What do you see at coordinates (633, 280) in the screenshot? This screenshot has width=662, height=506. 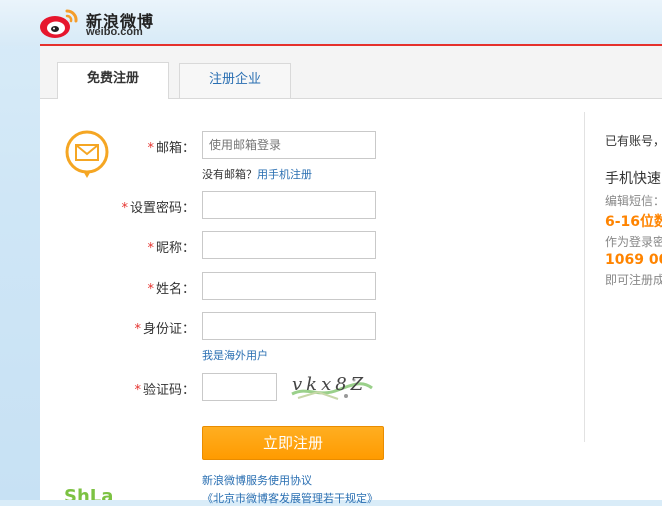 I see `instant-register-text: 即可注册成` at bounding box center [633, 280].